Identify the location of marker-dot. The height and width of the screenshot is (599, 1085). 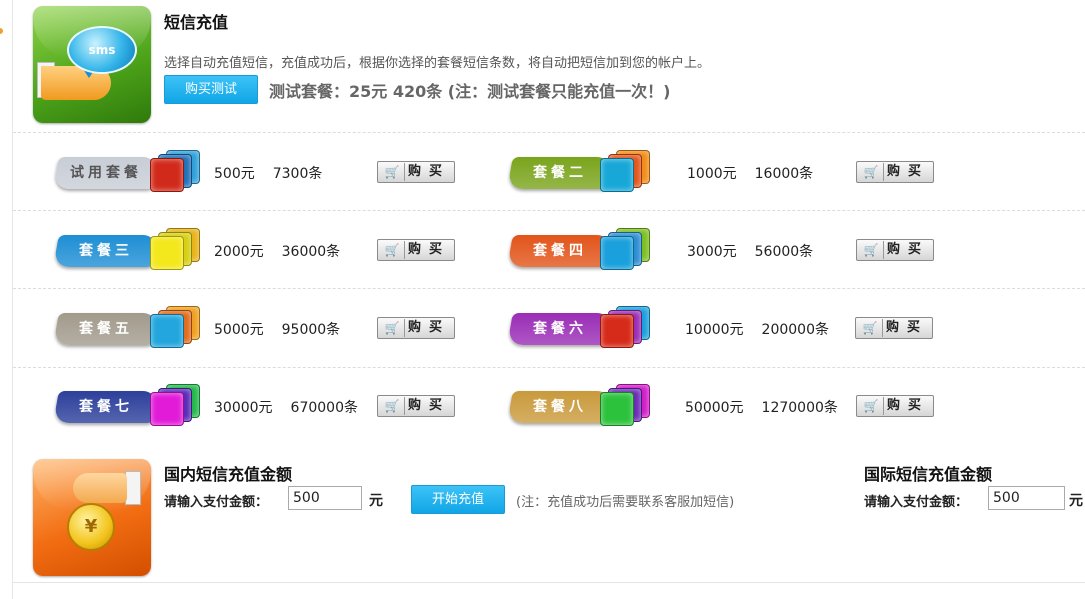
(1, 31).